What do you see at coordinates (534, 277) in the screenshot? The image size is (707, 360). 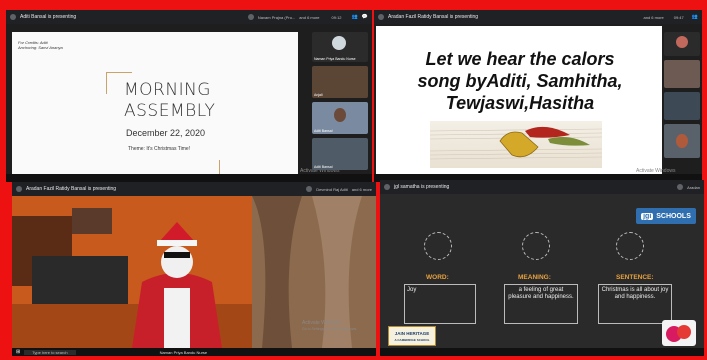 I see `meaning-label: MEANING:` at bounding box center [534, 277].